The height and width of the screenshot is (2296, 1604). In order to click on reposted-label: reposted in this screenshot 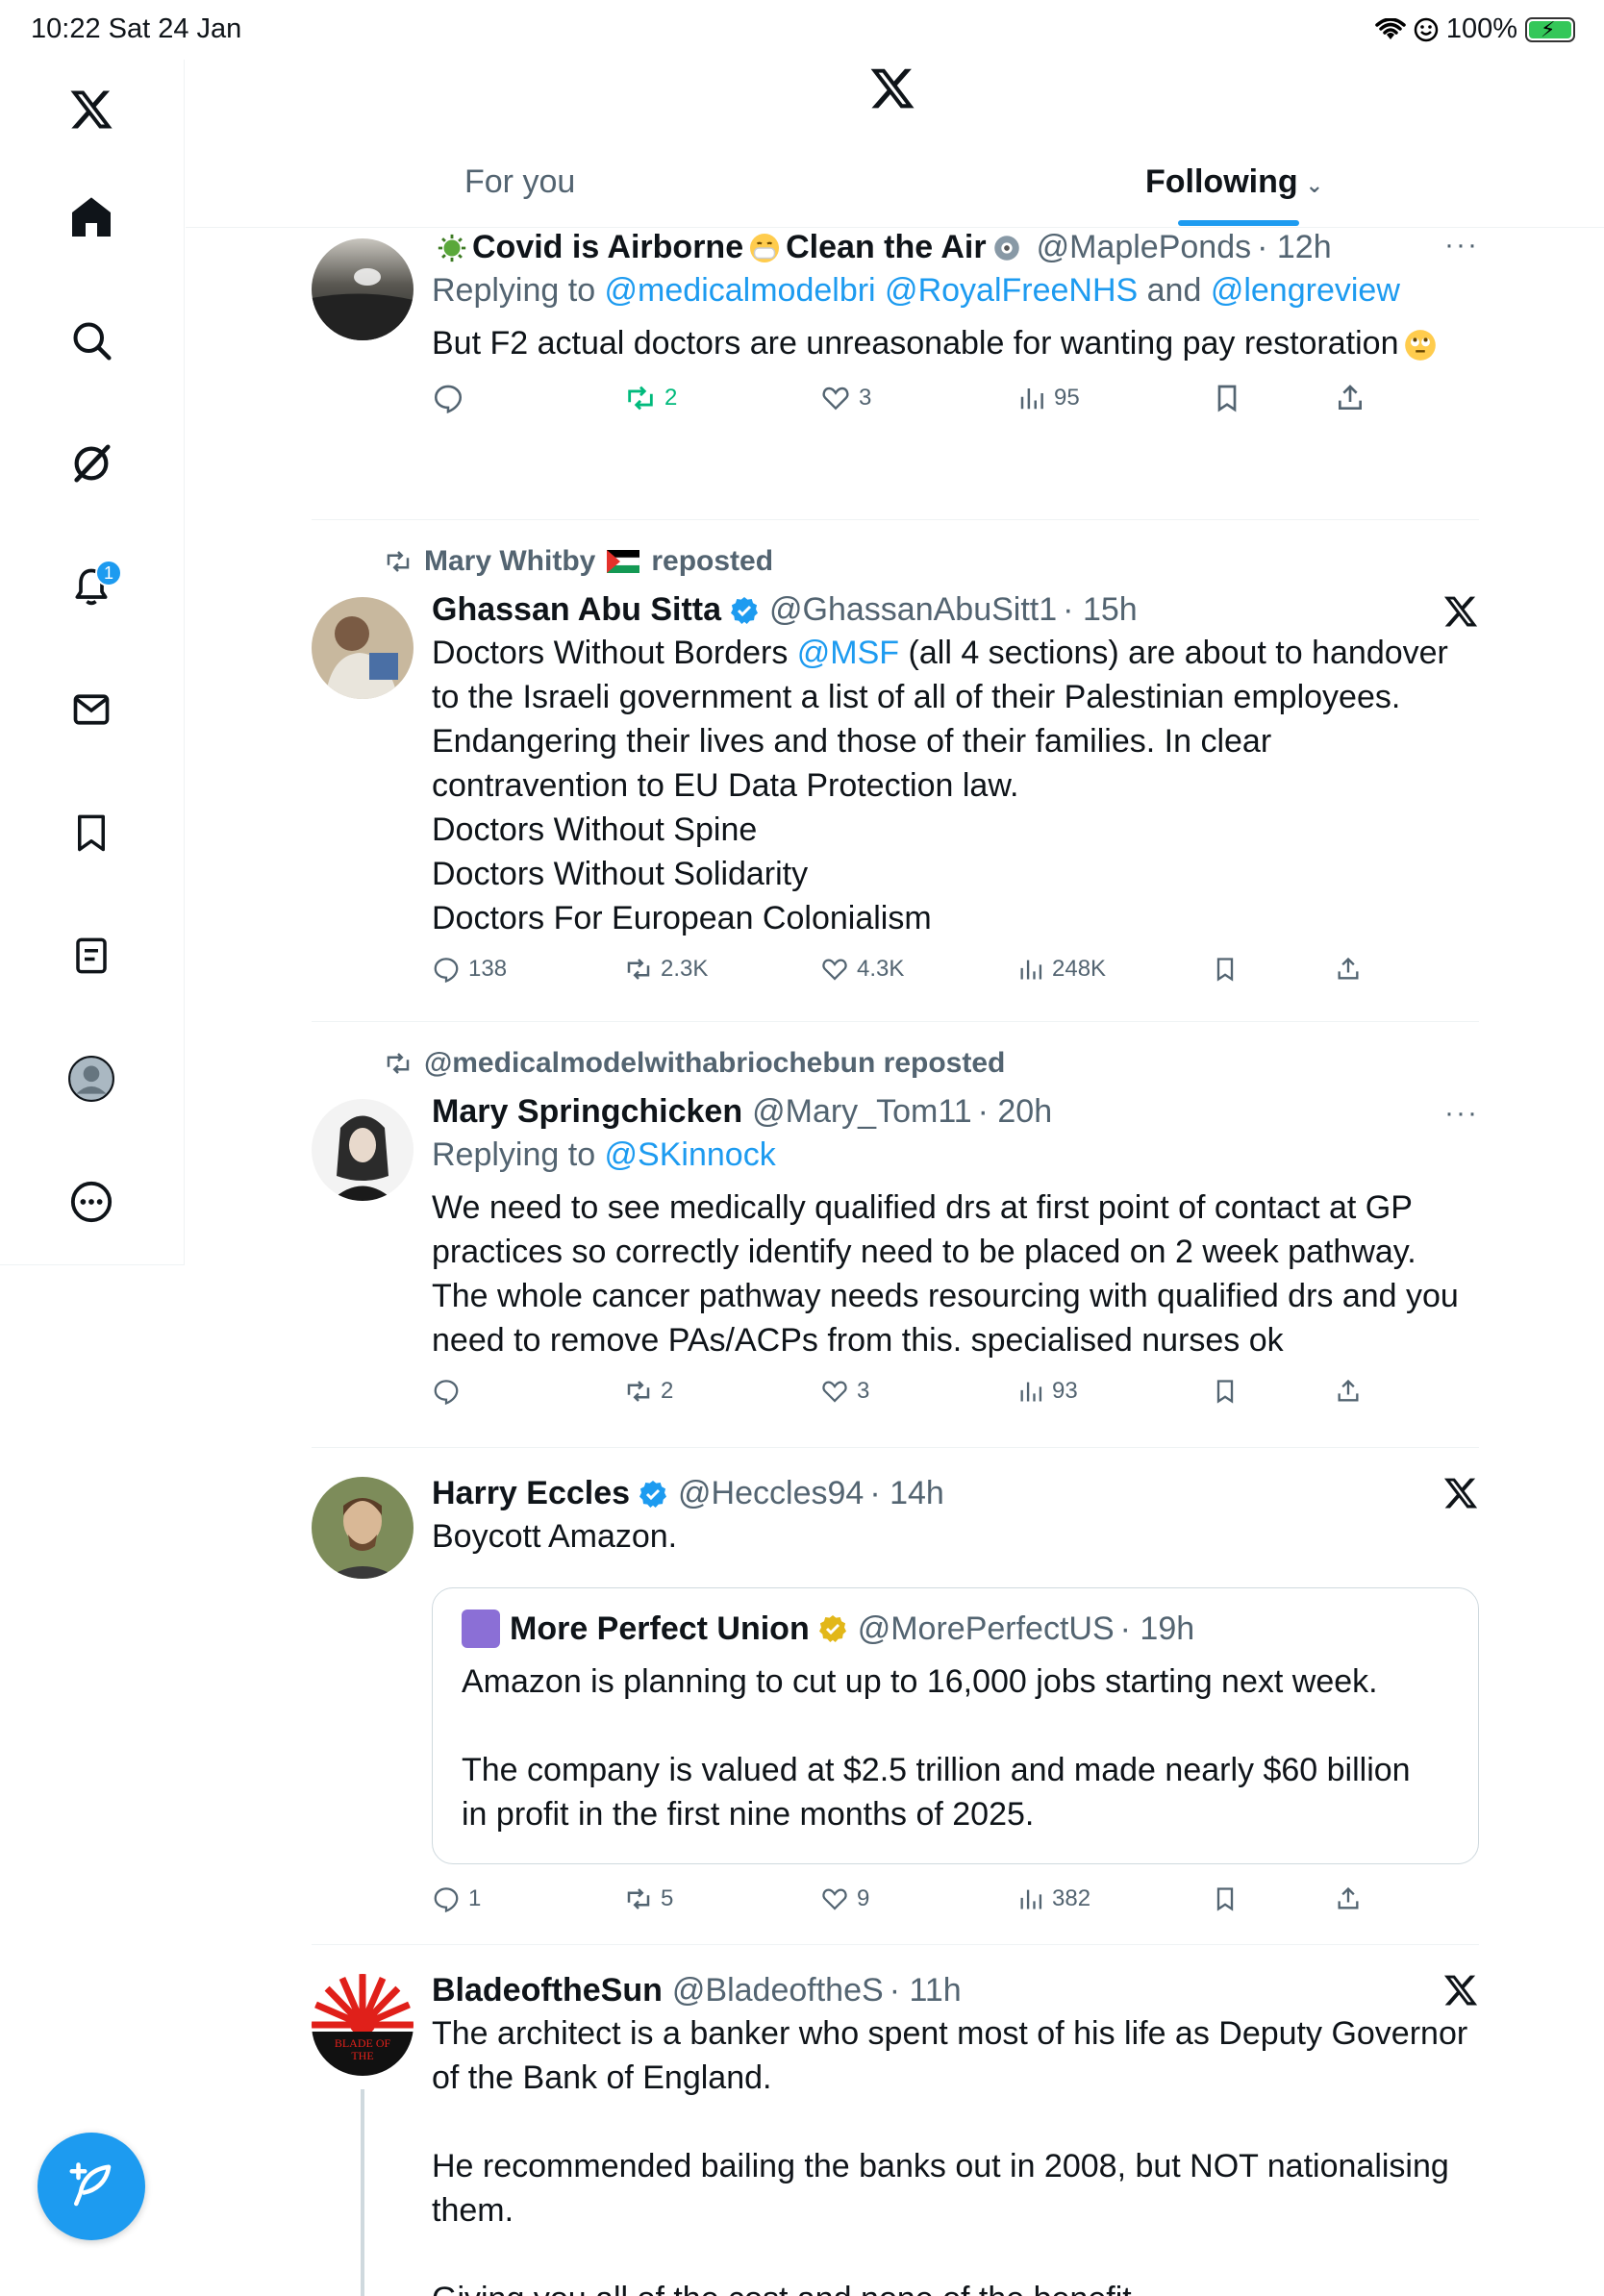, I will do `click(712, 561)`.